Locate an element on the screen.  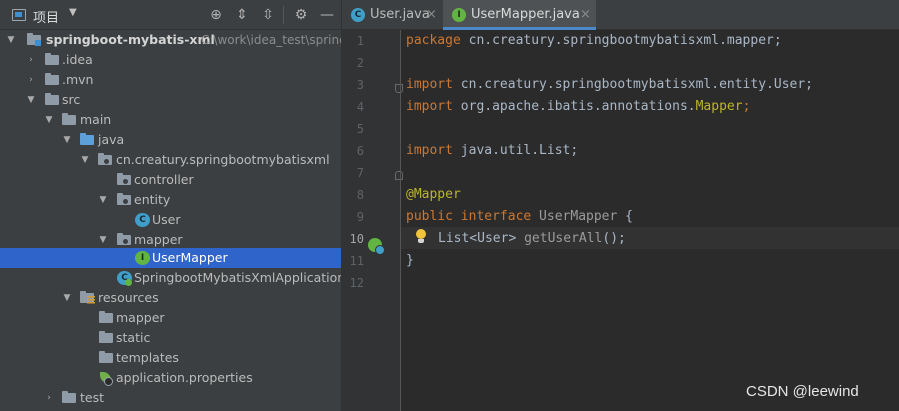
annotation-ref: Mapper is located at coordinates (719, 106).